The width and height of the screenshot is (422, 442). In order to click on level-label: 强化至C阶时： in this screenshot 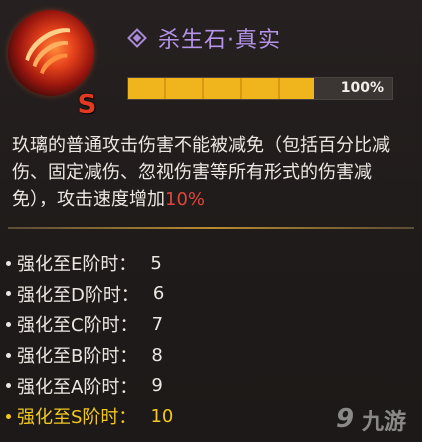, I will do `click(77, 326)`.